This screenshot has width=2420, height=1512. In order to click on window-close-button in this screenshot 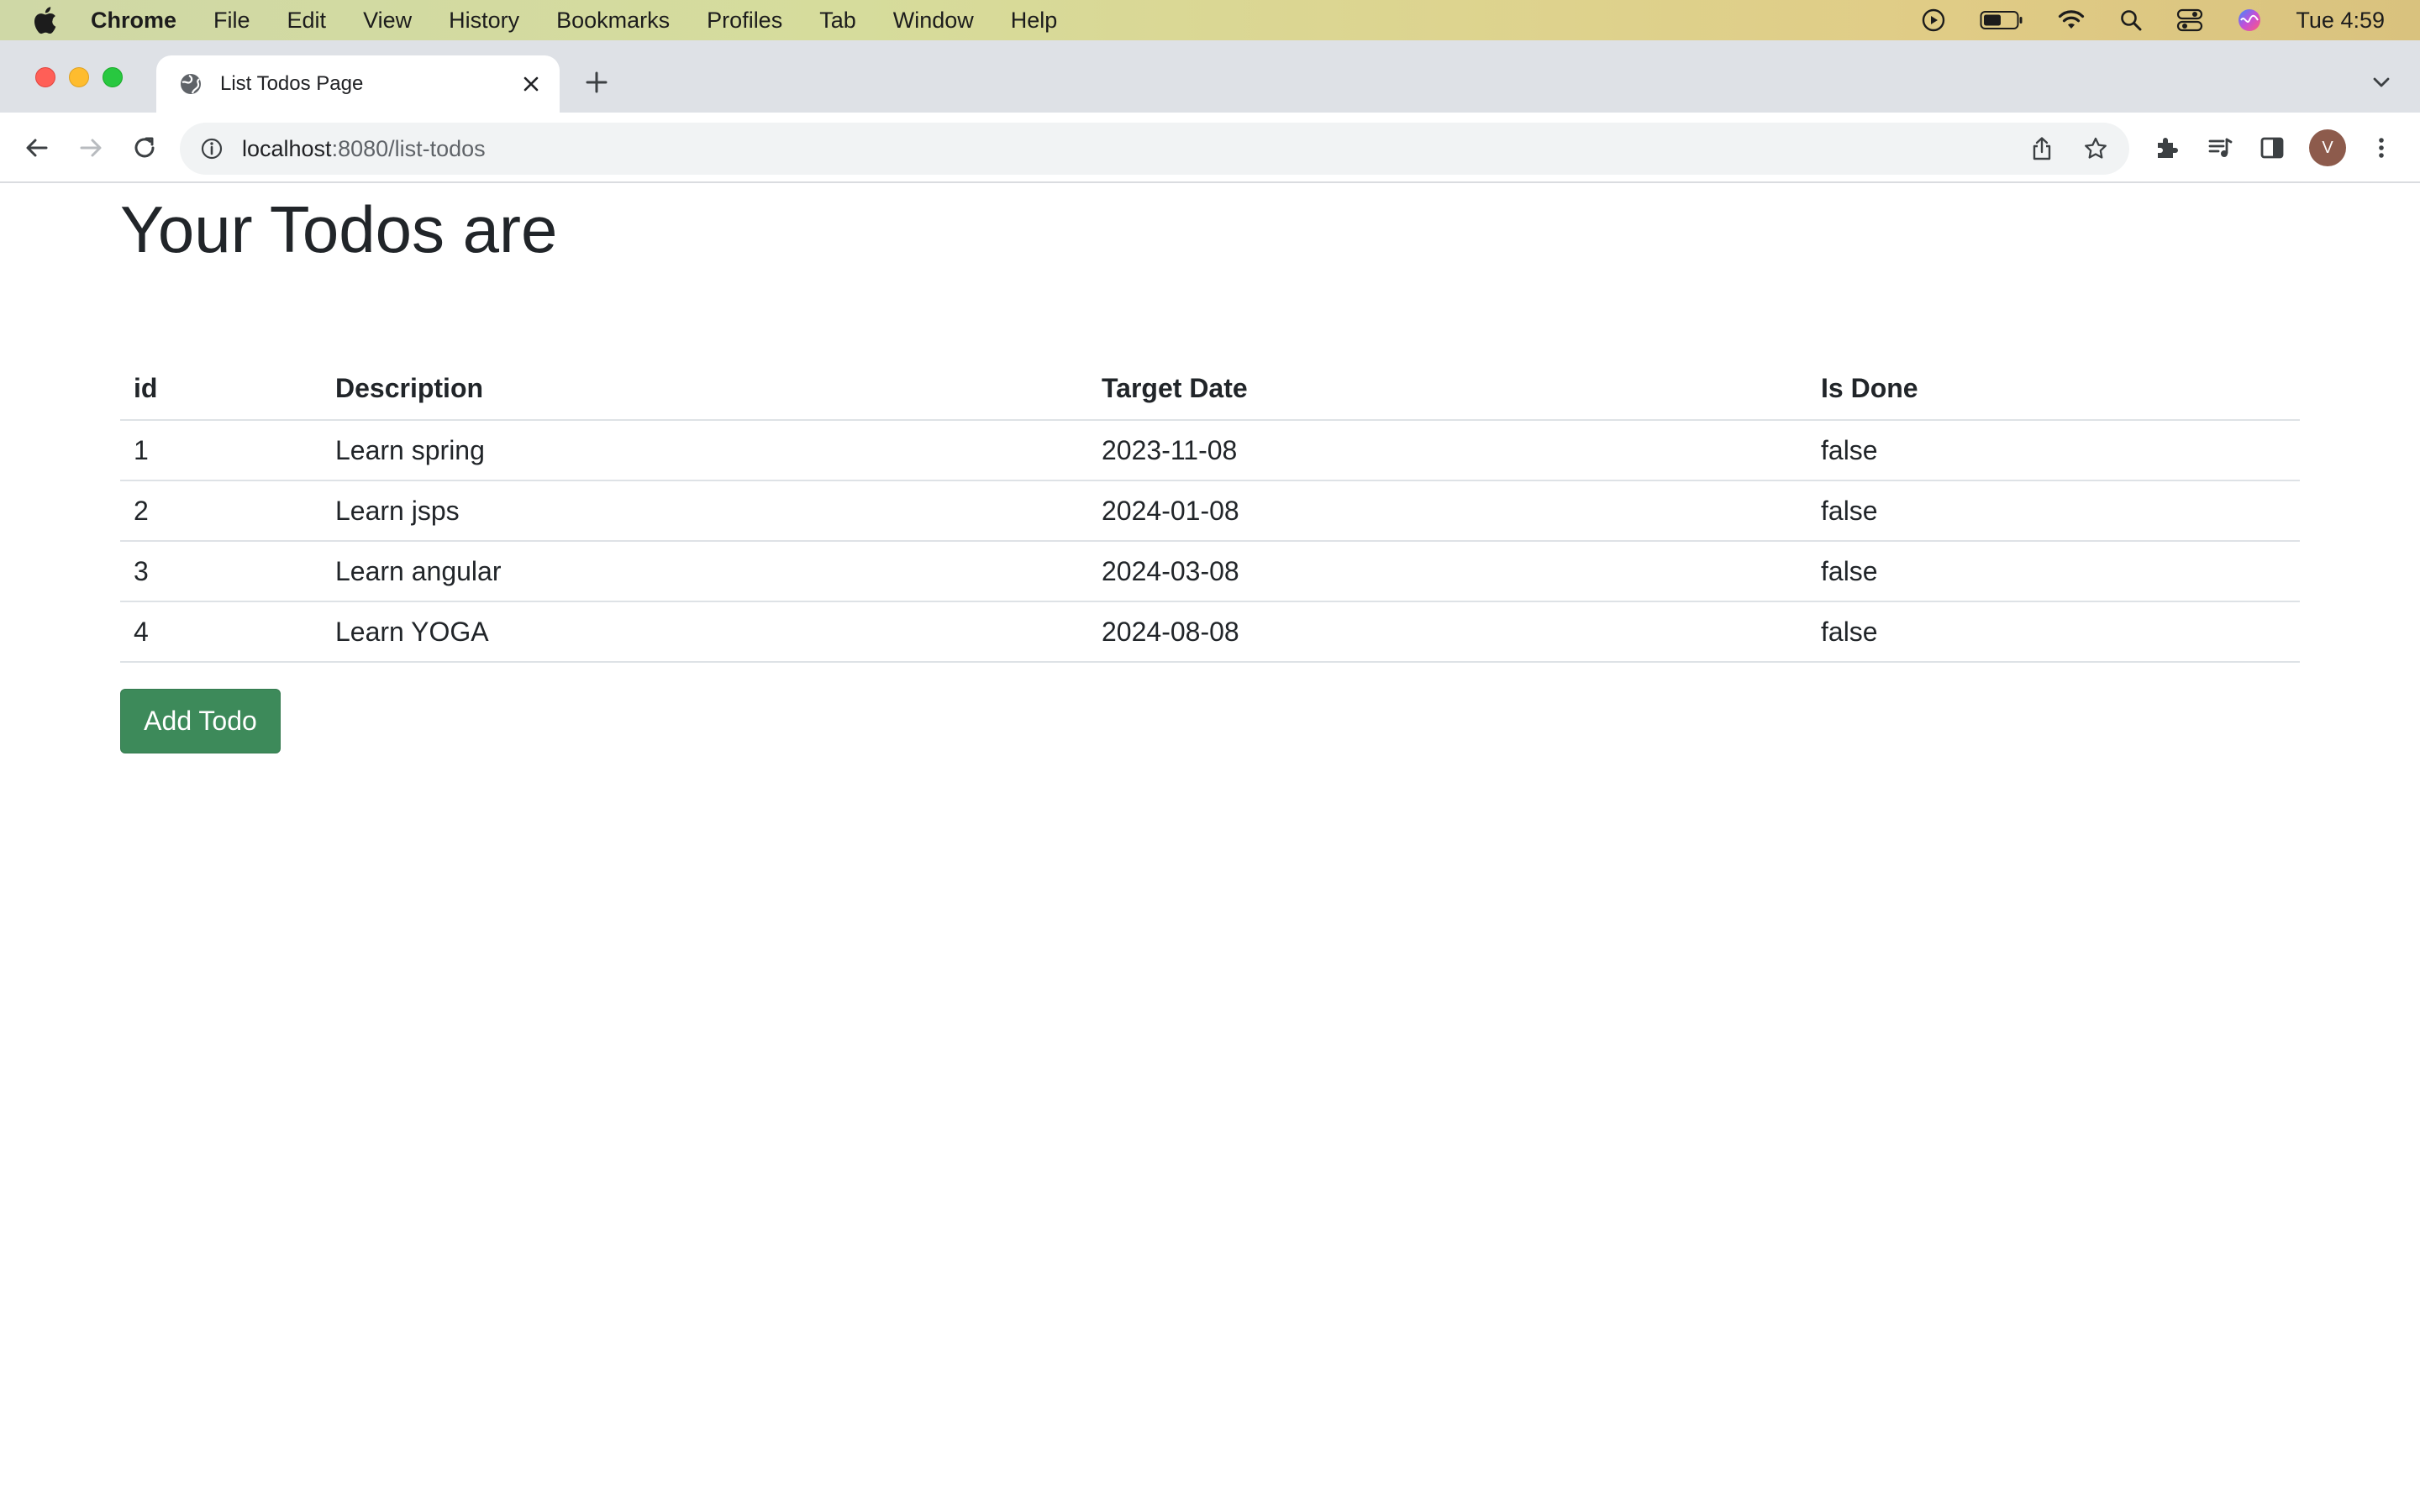, I will do `click(45, 77)`.